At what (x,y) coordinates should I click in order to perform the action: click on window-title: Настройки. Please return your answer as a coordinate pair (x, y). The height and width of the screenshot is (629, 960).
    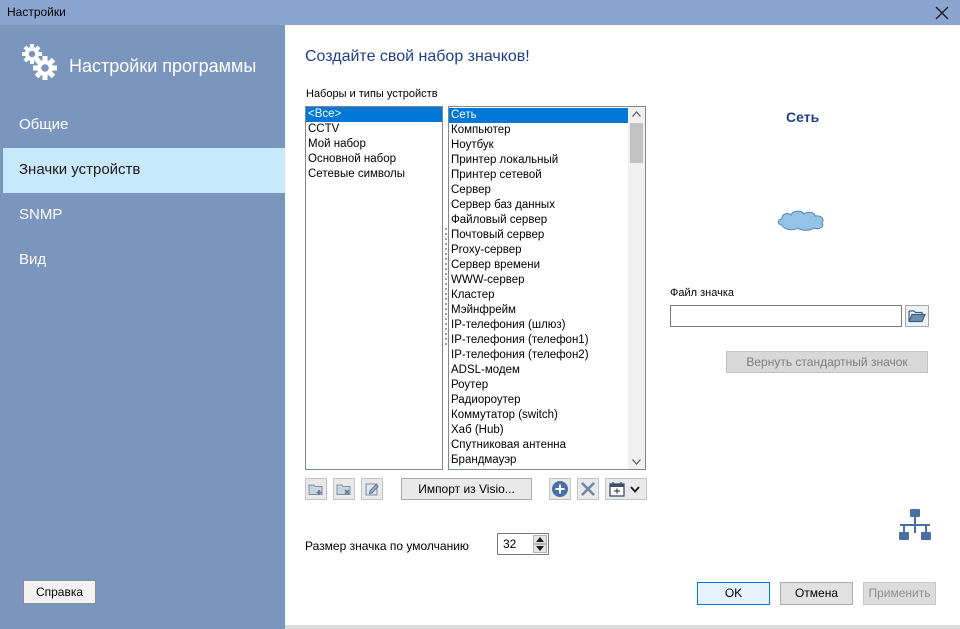
    Looking at the image, I should click on (36, 12).